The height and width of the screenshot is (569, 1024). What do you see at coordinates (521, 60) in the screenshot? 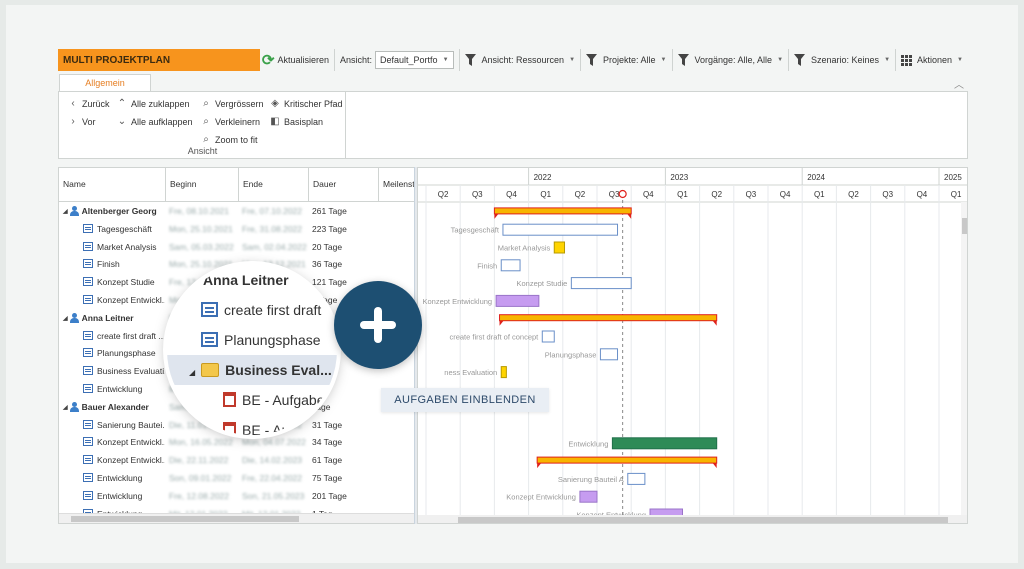
I see `filter-view-button: Ansicht: Ressourcen ▼` at bounding box center [521, 60].